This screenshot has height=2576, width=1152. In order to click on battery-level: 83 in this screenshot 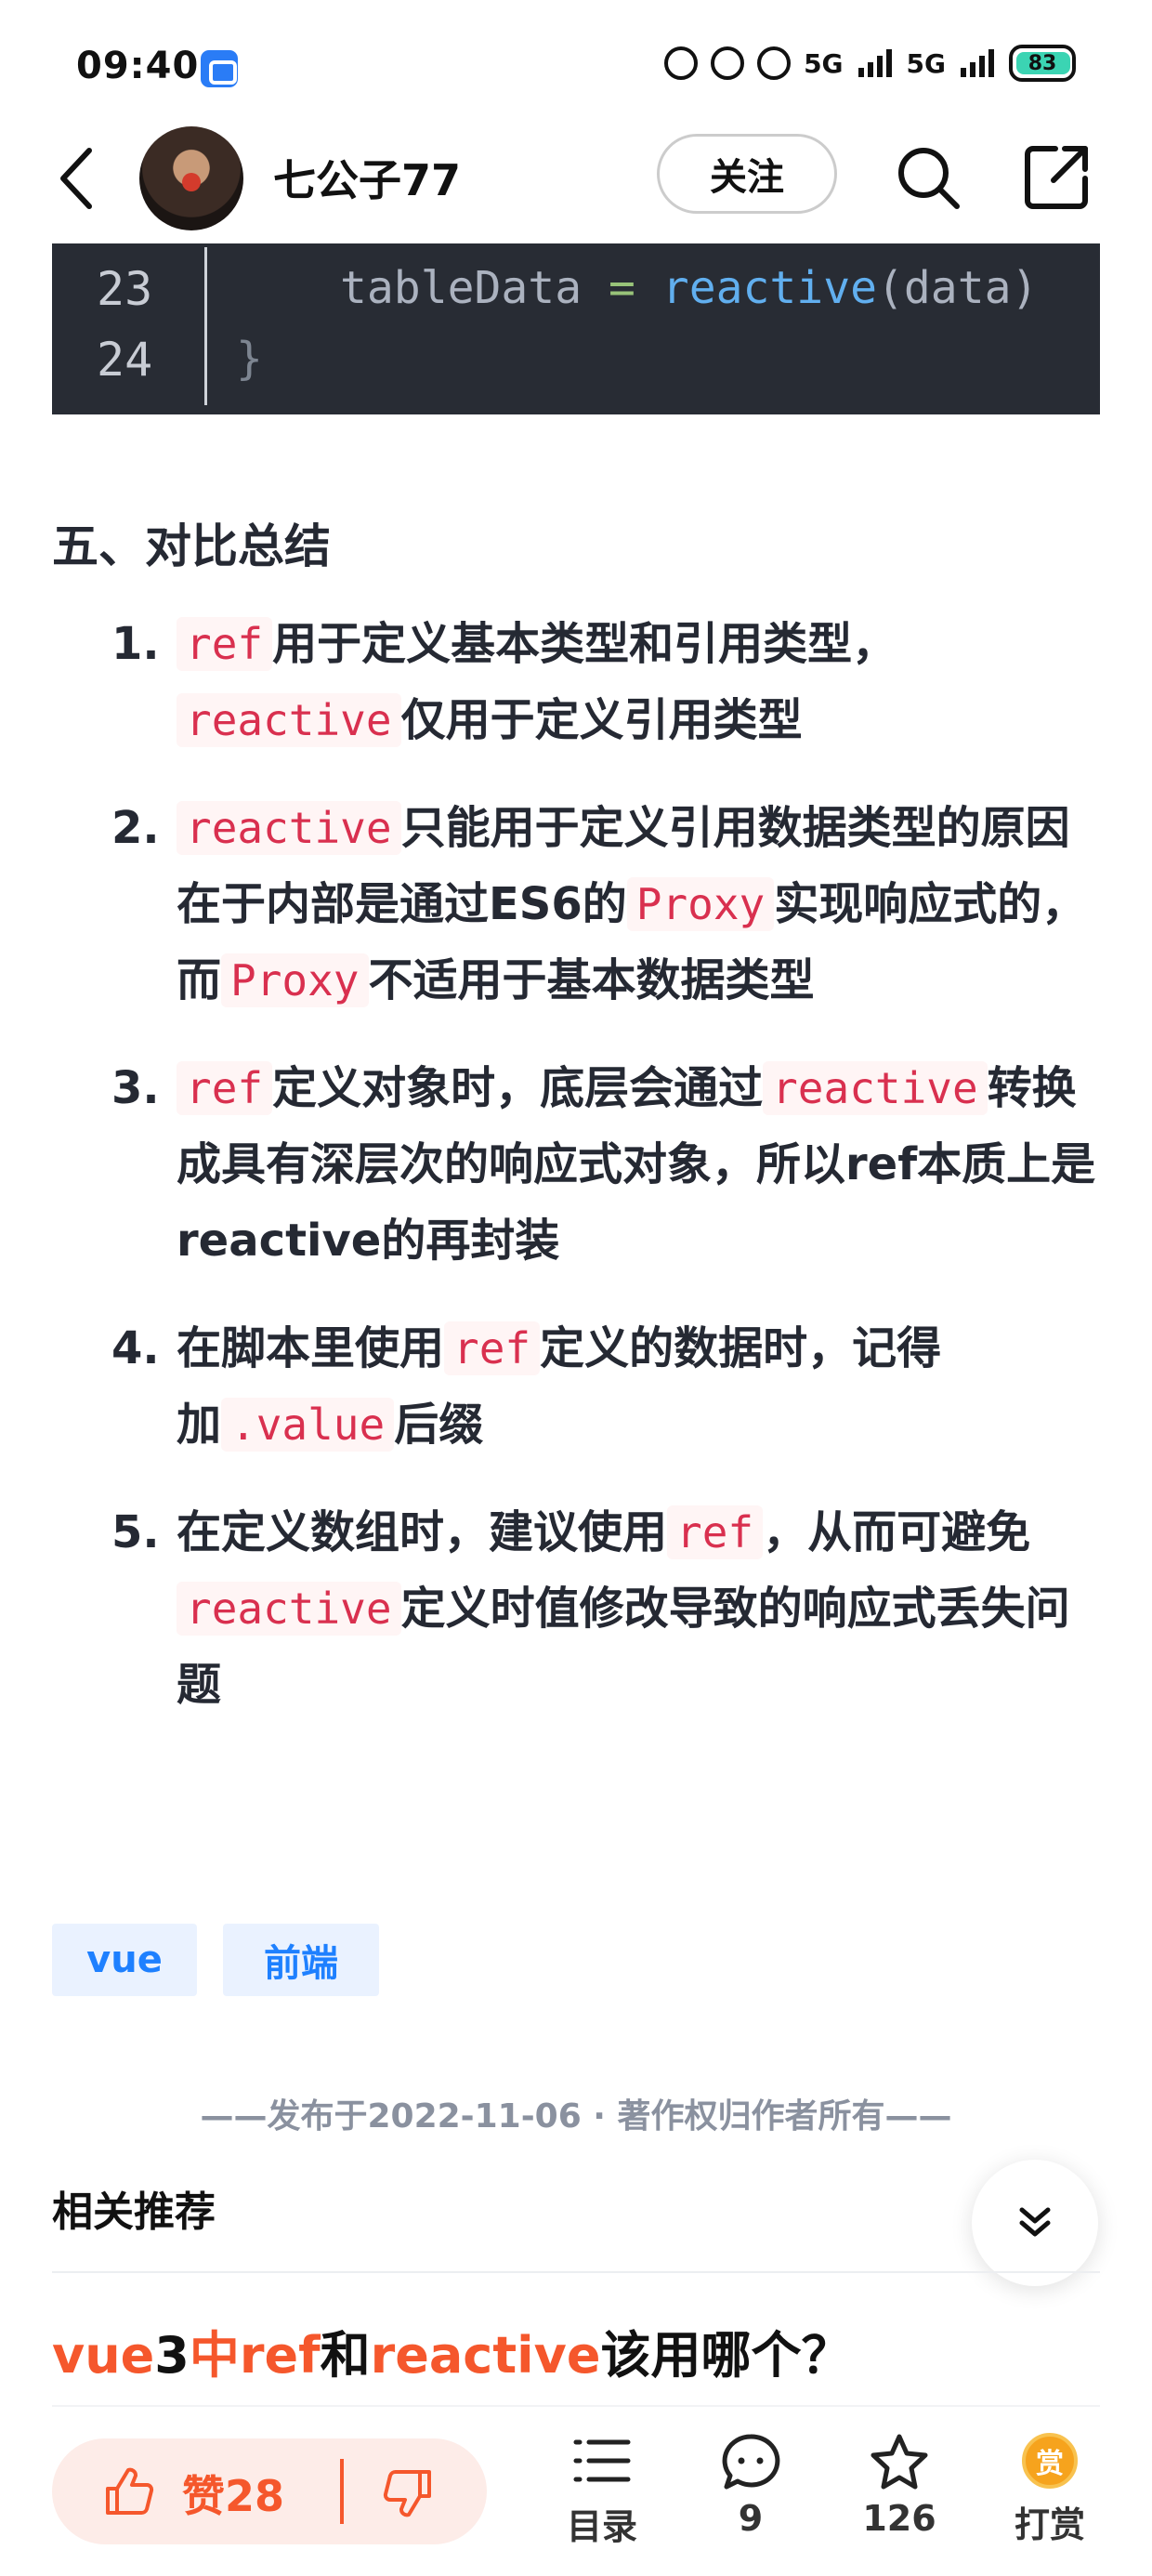, I will do `click(1042, 63)`.